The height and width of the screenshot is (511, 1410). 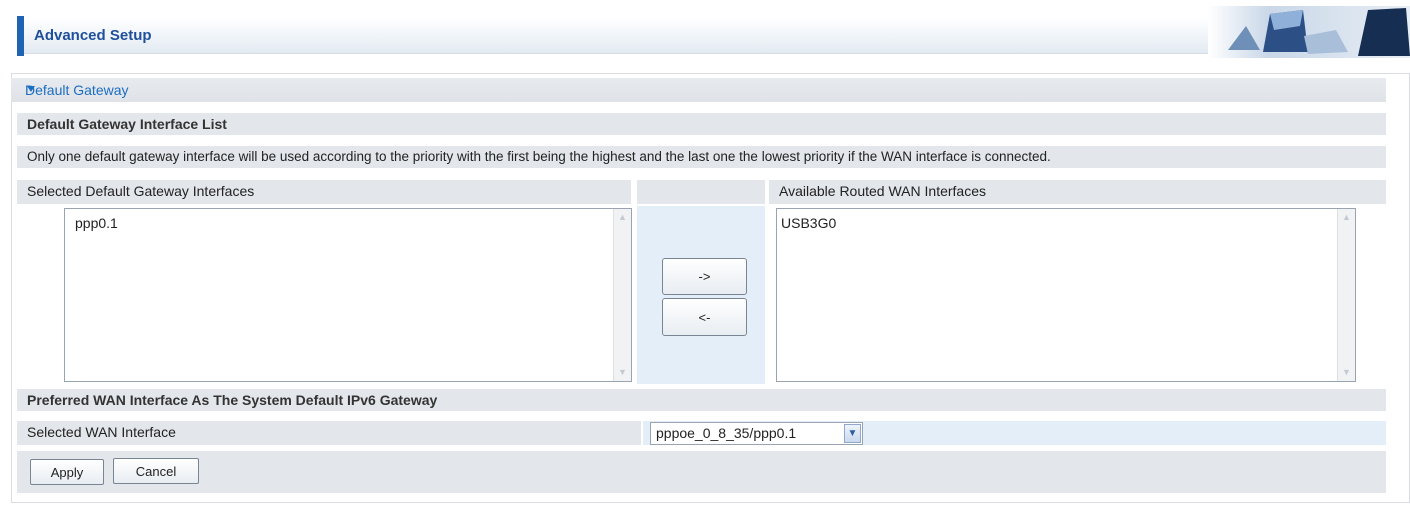 I want to click on header-banner-image, so click(x=1309, y=32).